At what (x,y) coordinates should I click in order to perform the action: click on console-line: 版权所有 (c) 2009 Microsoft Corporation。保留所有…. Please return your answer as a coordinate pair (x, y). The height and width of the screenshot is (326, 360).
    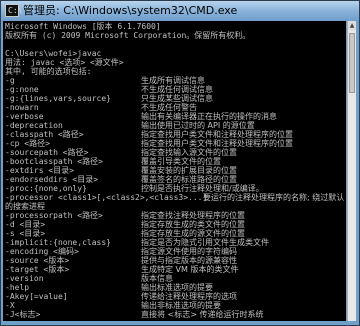
    Looking at the image, I should click on (128, 35).